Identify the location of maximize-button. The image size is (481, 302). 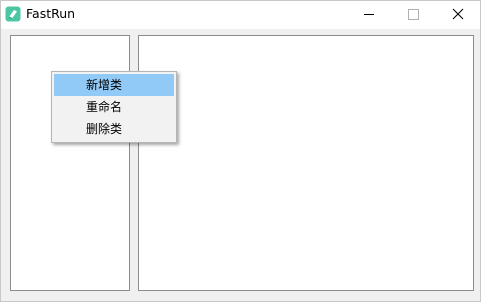
(414, 15).